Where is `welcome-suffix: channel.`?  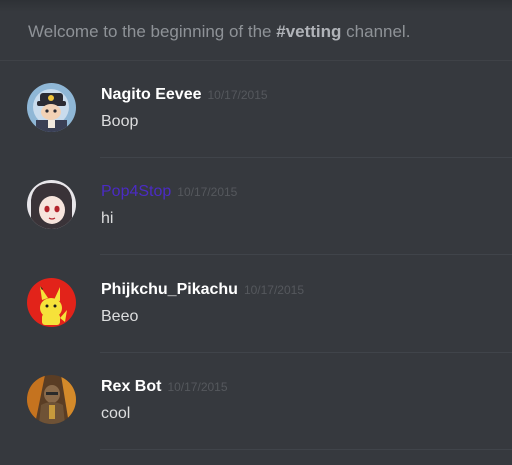
welcome-suffix: channel. is located at coordinates (376, 31).